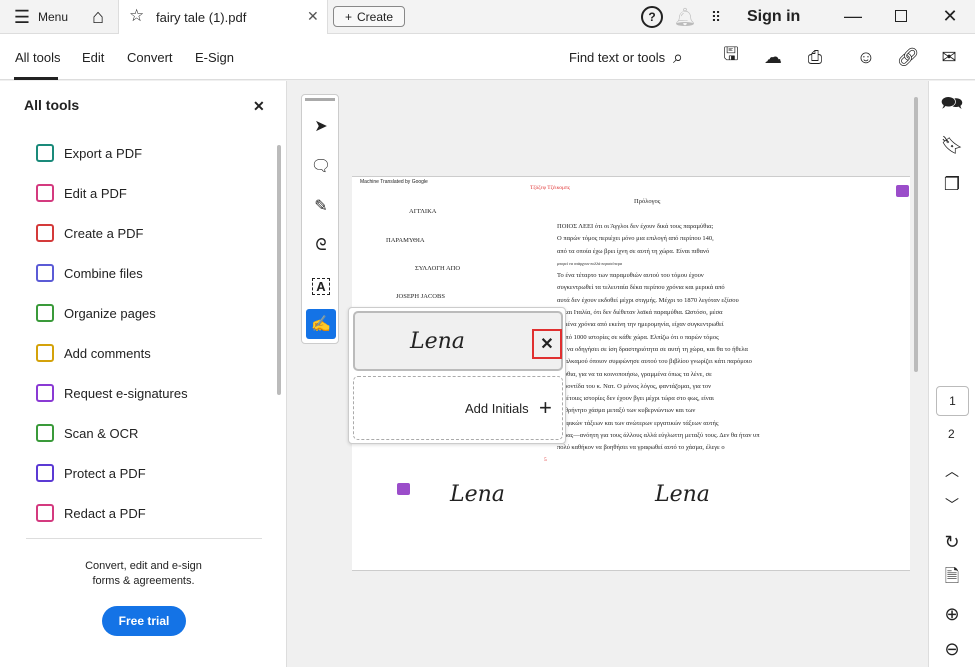  What do you see at coordinates (136, 16) in the screenshot?
I see `star-icon: ☆` at bounding box center [136, 16].